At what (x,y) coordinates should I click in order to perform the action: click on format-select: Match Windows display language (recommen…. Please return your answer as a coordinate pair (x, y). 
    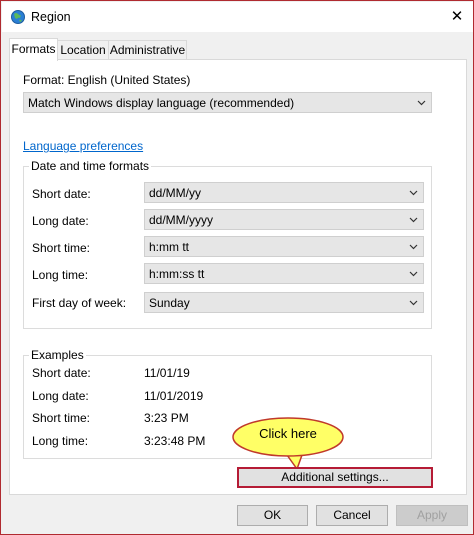
    Looking at the image, I should click on (227, 102).